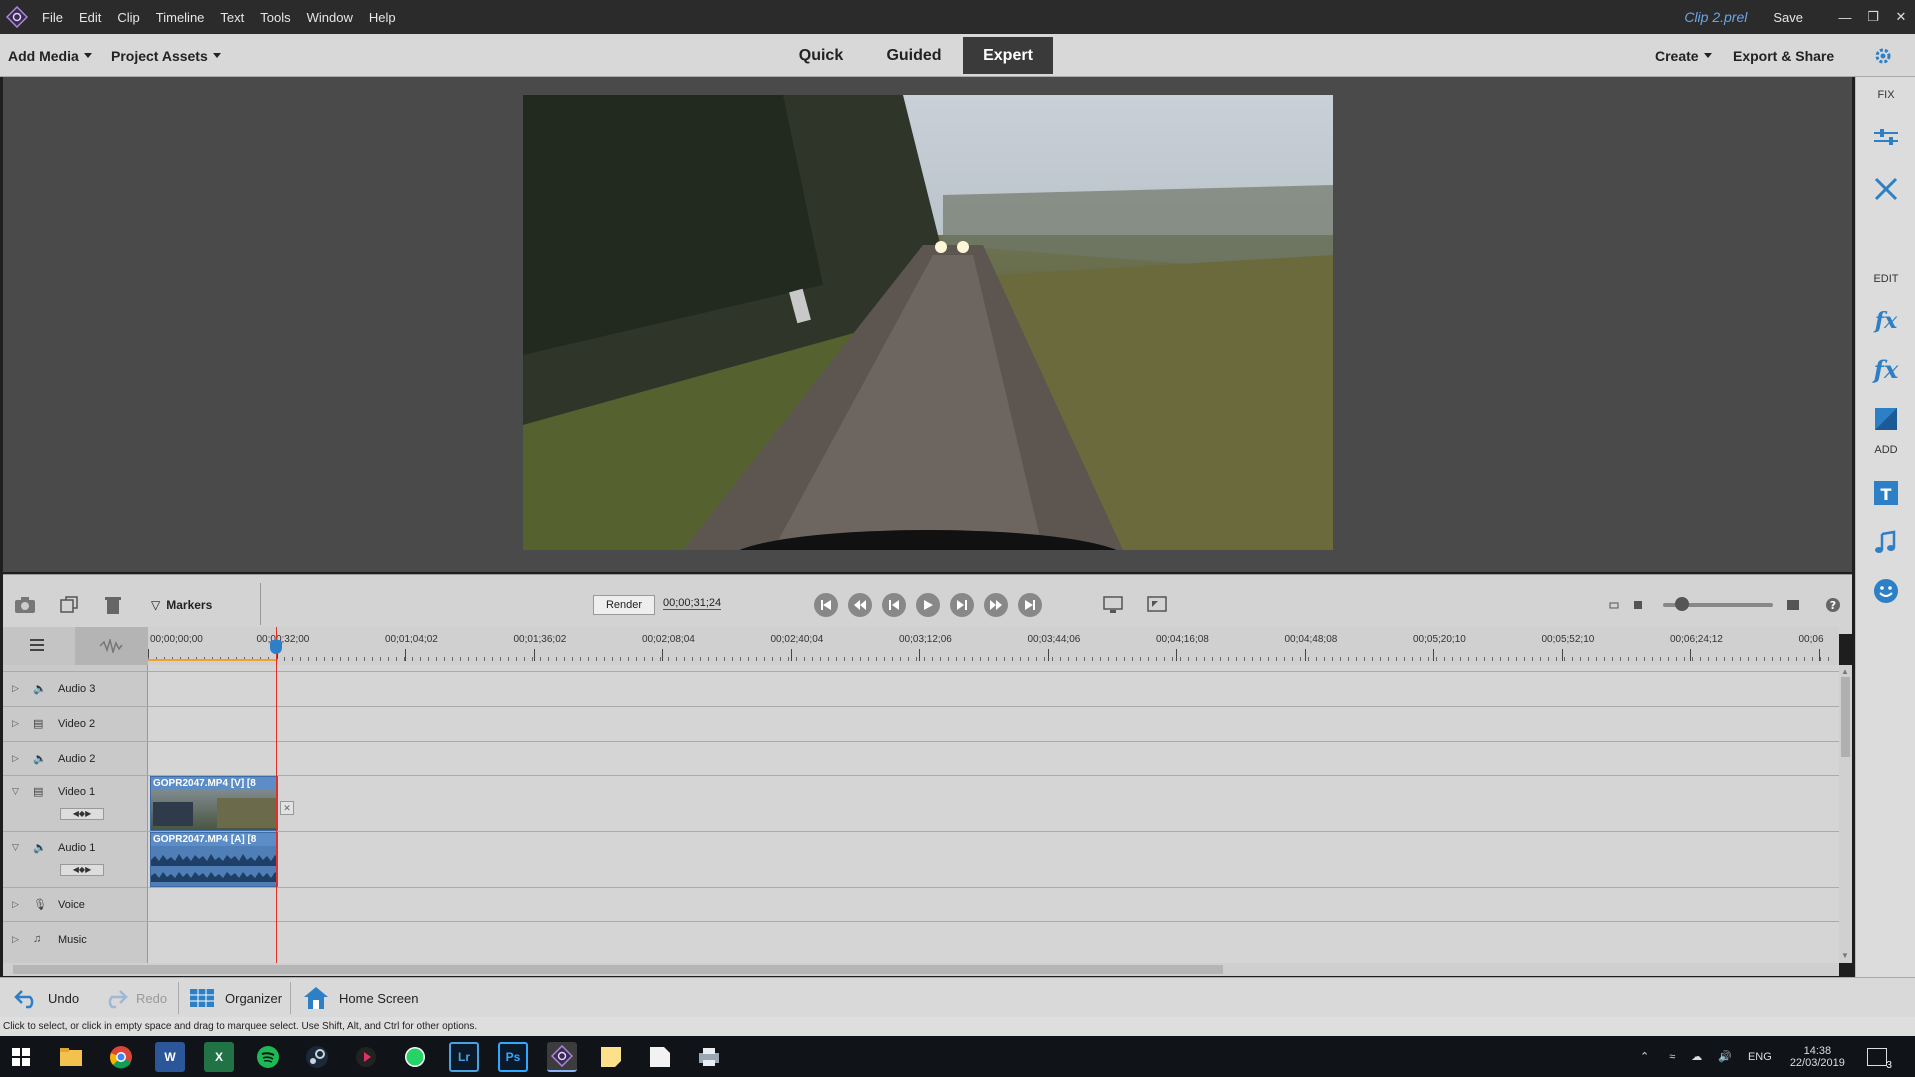 The height and width of the screenshot is (1077, 1915). Describe the element at coordinates (921, 804) in the screenshot. I see `track-video-1: ▽ ▤ Video 1 ◀◆▶ GOPR2047.MP4 [V] [8 ✕` at that location.